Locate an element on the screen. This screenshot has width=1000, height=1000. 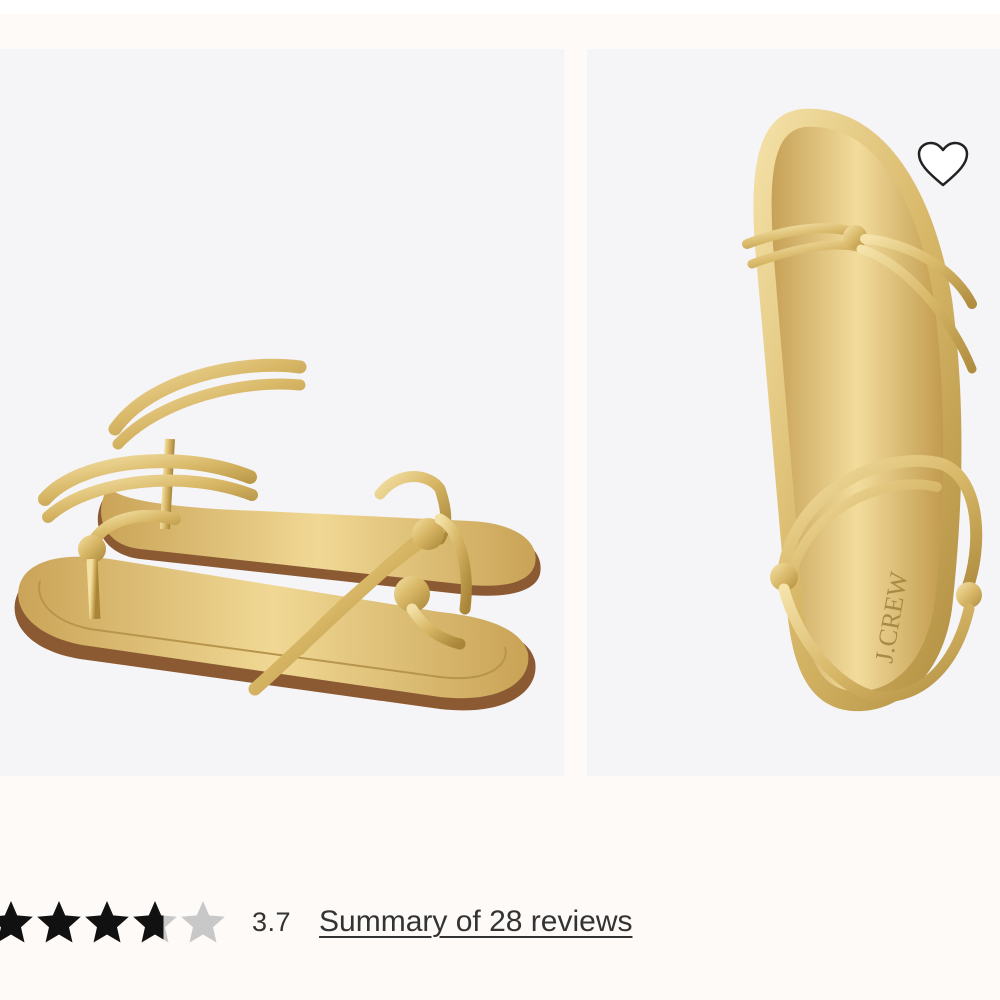
rating-summary: 3.7 Summary of 28 reviews is located at coordinates (500, 922).